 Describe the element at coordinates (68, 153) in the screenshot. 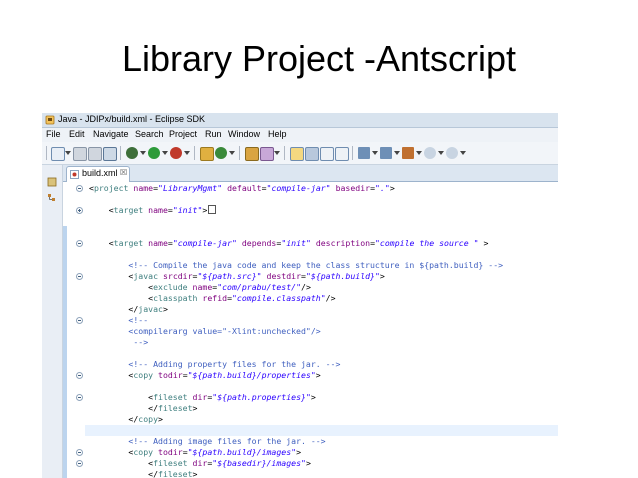

I see `new-dropdown-icon` at that location.